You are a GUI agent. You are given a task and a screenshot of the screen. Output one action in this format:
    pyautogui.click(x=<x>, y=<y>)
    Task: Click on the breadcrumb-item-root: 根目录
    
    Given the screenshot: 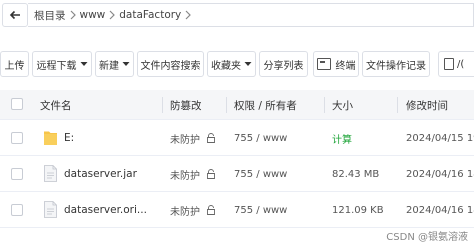 What is the action you would take?
    pyautogui.click(x=50, y=15)
    